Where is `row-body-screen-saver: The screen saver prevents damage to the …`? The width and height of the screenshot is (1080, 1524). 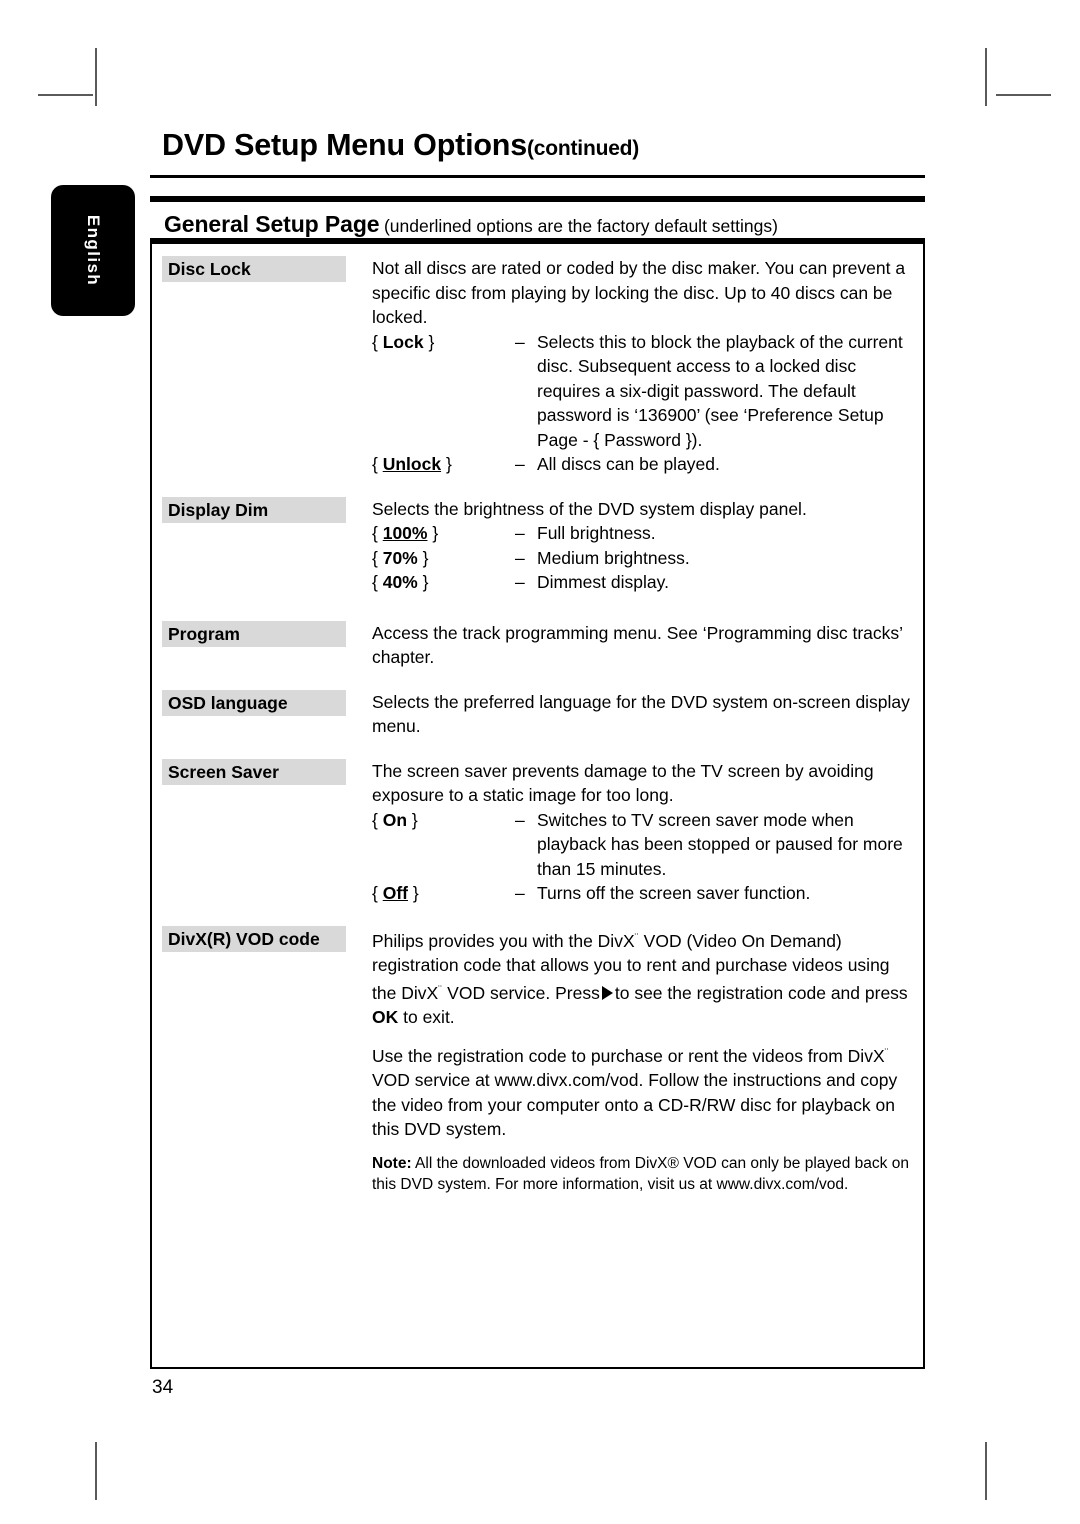 row-body-screen-saver: The screen saver prevents damage to the … is located at coordinates (648, 832).